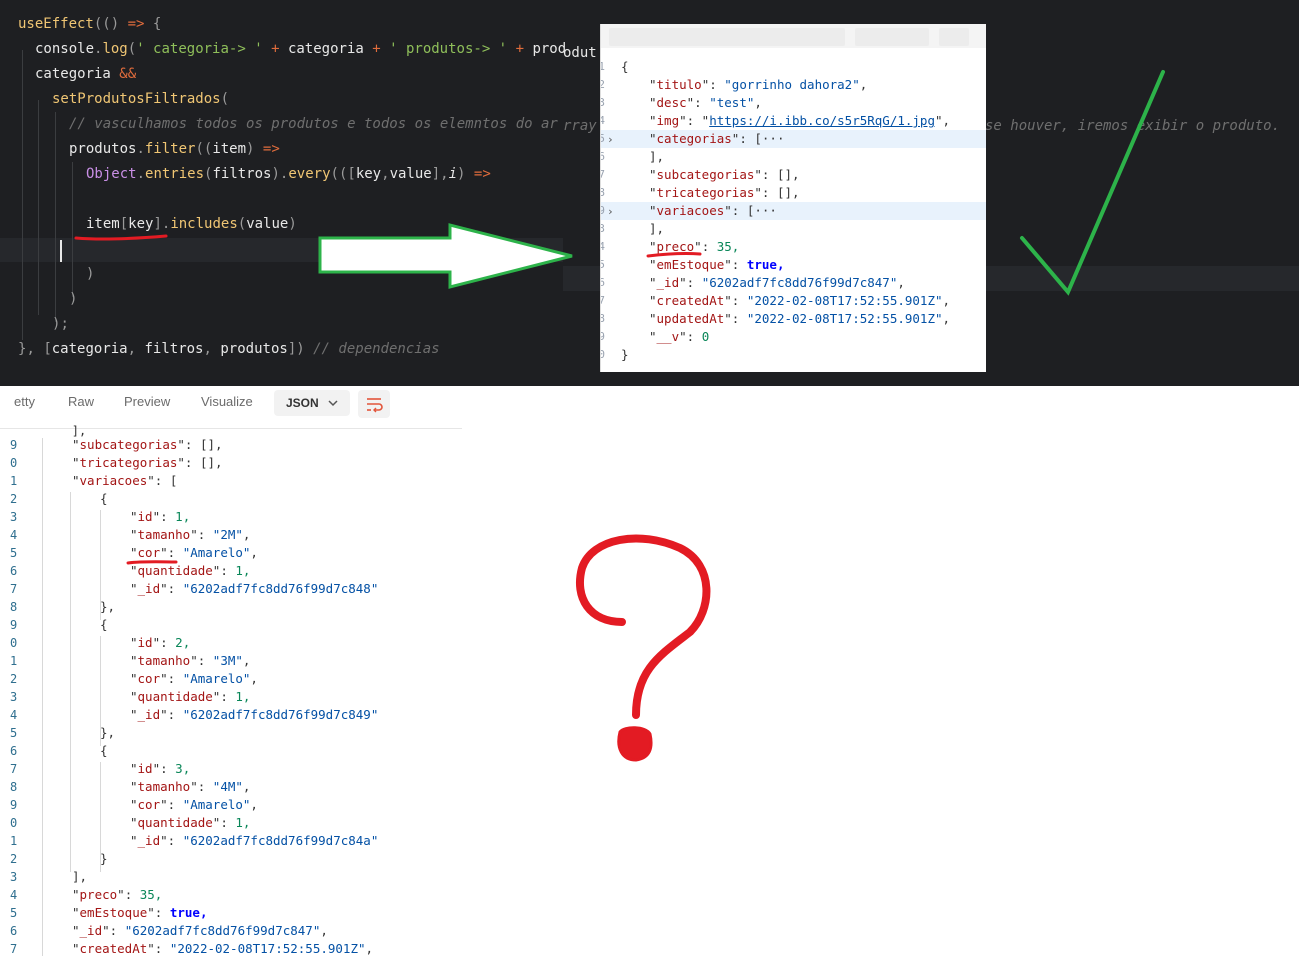 The image size is (1299, 958). What do you see at coordinates (674, 255) in the screenshot?
I see `red-underline-preco` at bounding box center [674, 255].